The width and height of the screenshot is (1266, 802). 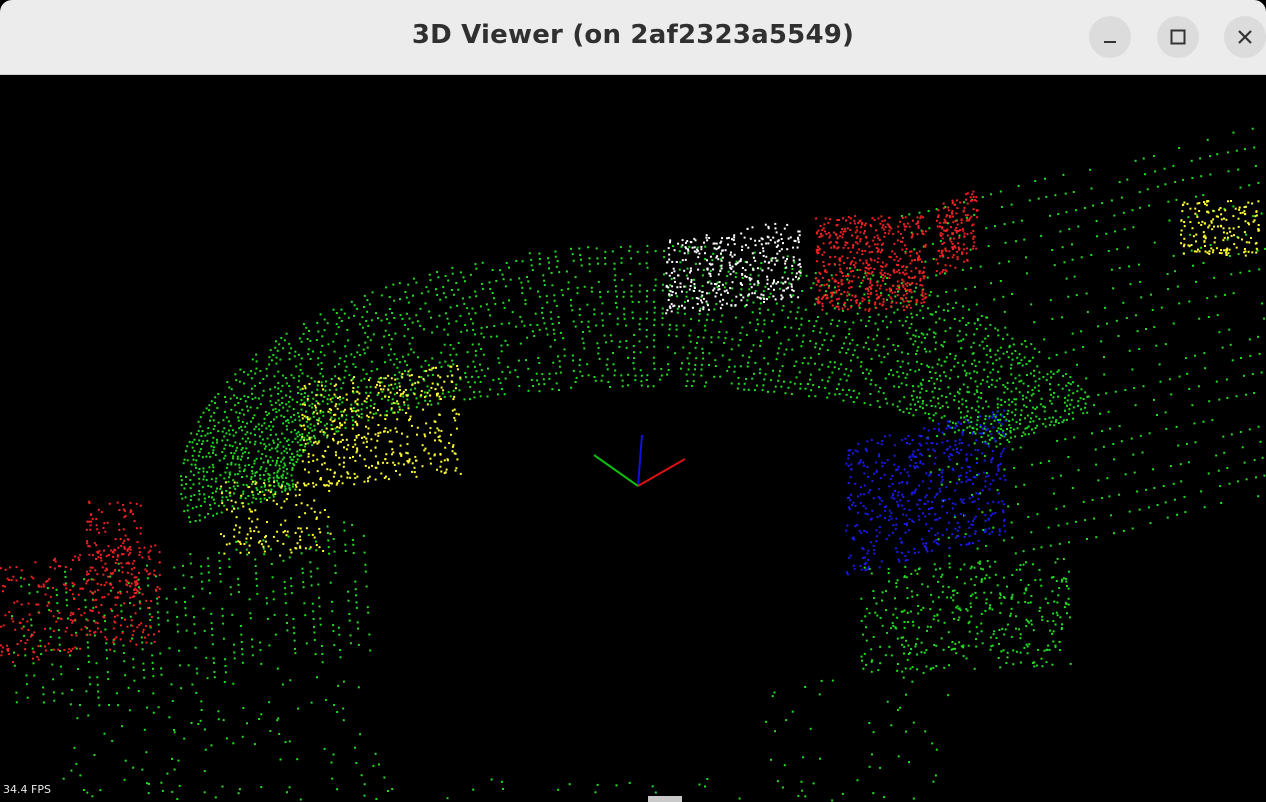 What do you see at coordinates (27, 789) in the screenshot?
I see `fps-counter: 34.4 FPS` at bounding box center [27, 789].